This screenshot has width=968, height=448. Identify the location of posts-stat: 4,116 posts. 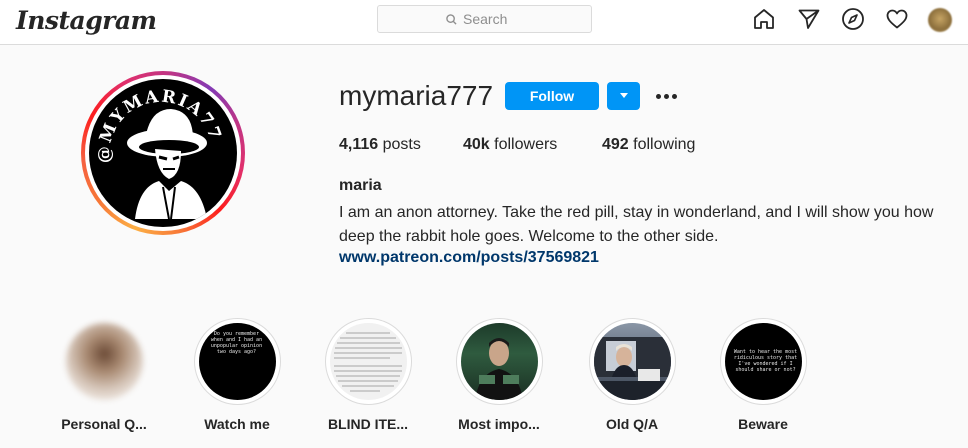
(380, 145).